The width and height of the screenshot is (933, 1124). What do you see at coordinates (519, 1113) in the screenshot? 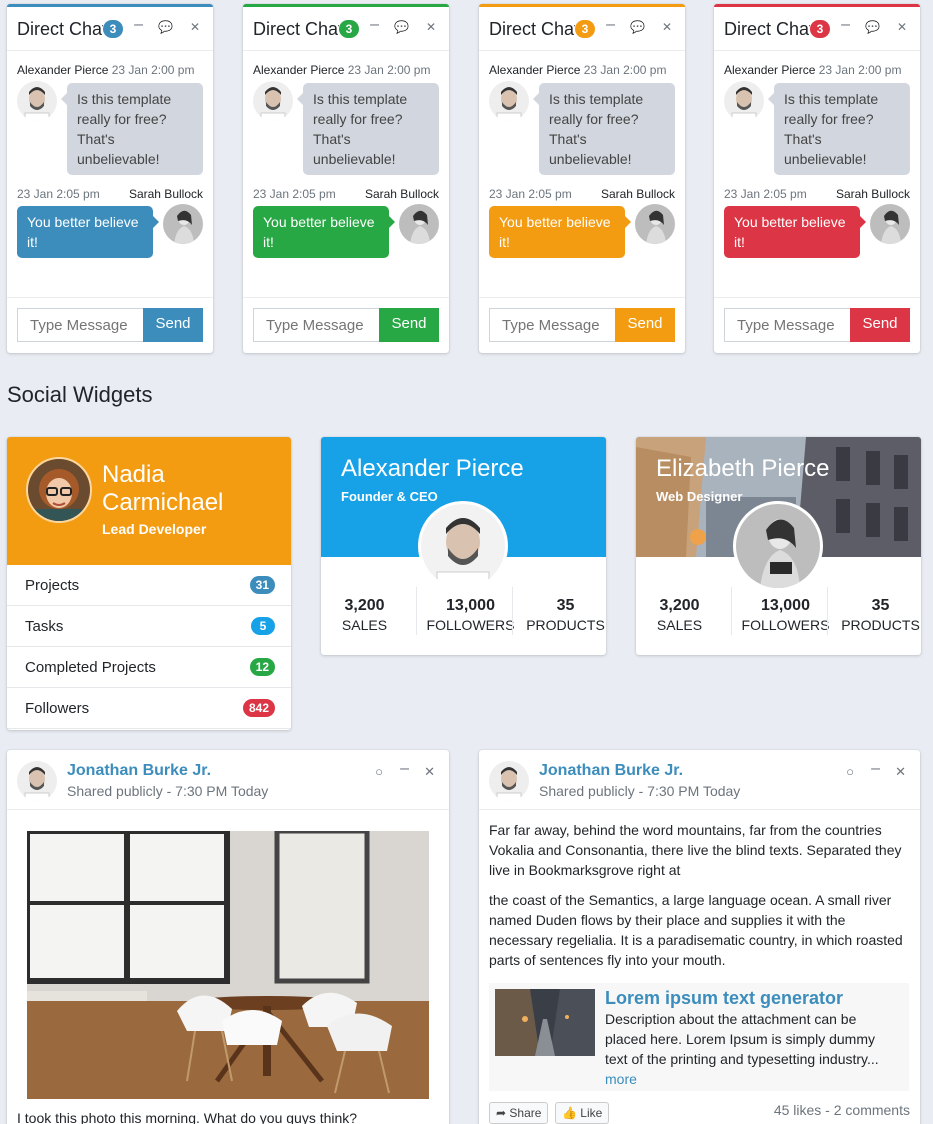
I see `share-button: ➦ Share` at bounding box center [519, 1113].